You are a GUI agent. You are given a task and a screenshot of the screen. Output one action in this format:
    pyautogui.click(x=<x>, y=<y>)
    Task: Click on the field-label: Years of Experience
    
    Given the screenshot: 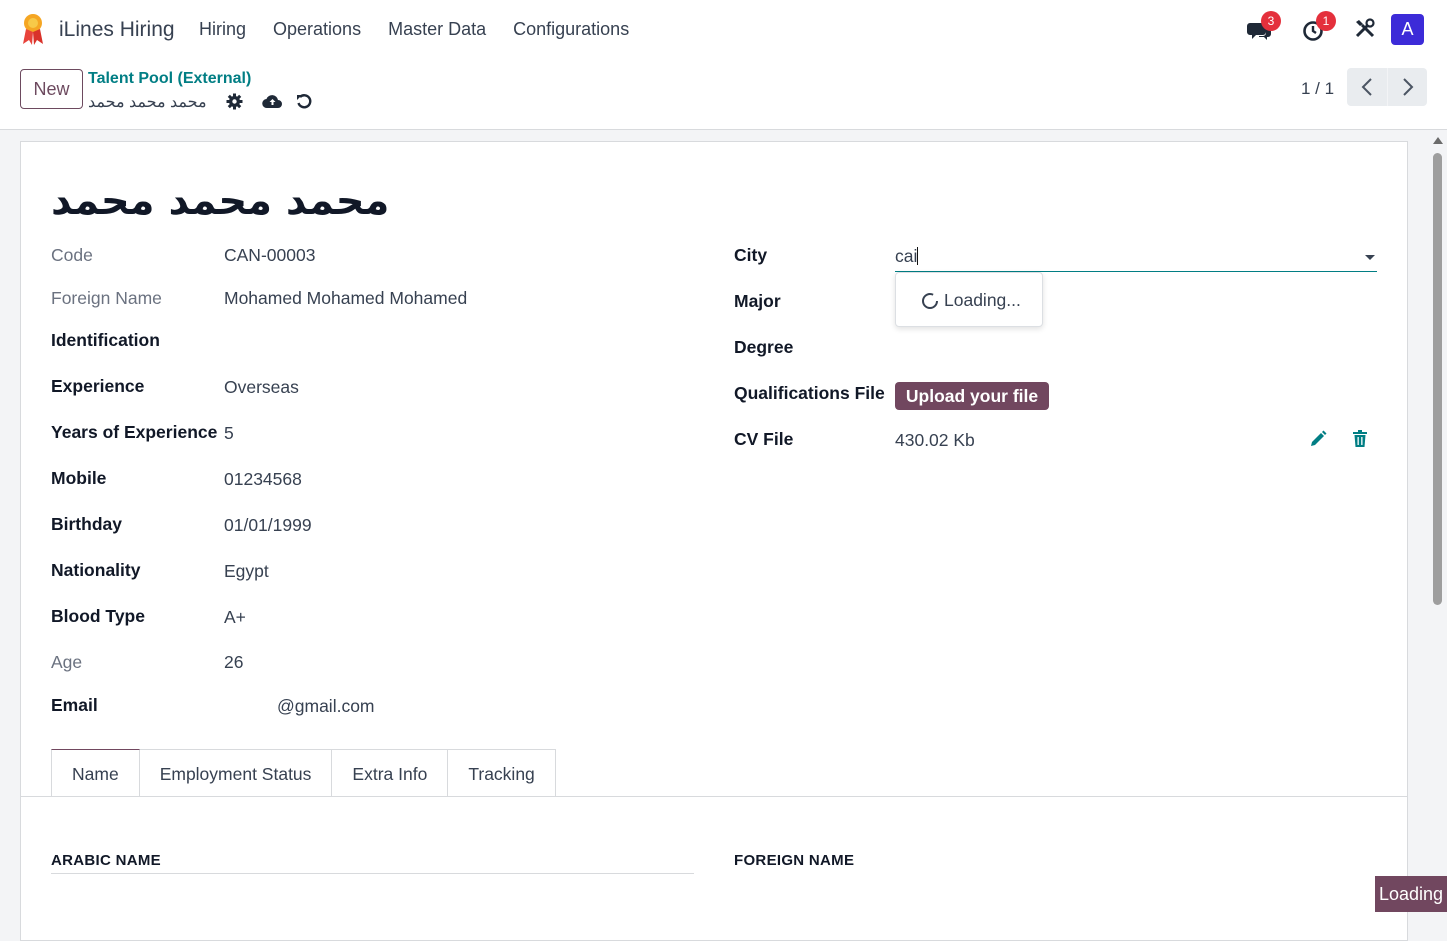 What is the action you would take?
    pyautogui.click(x=134, y=432)
    